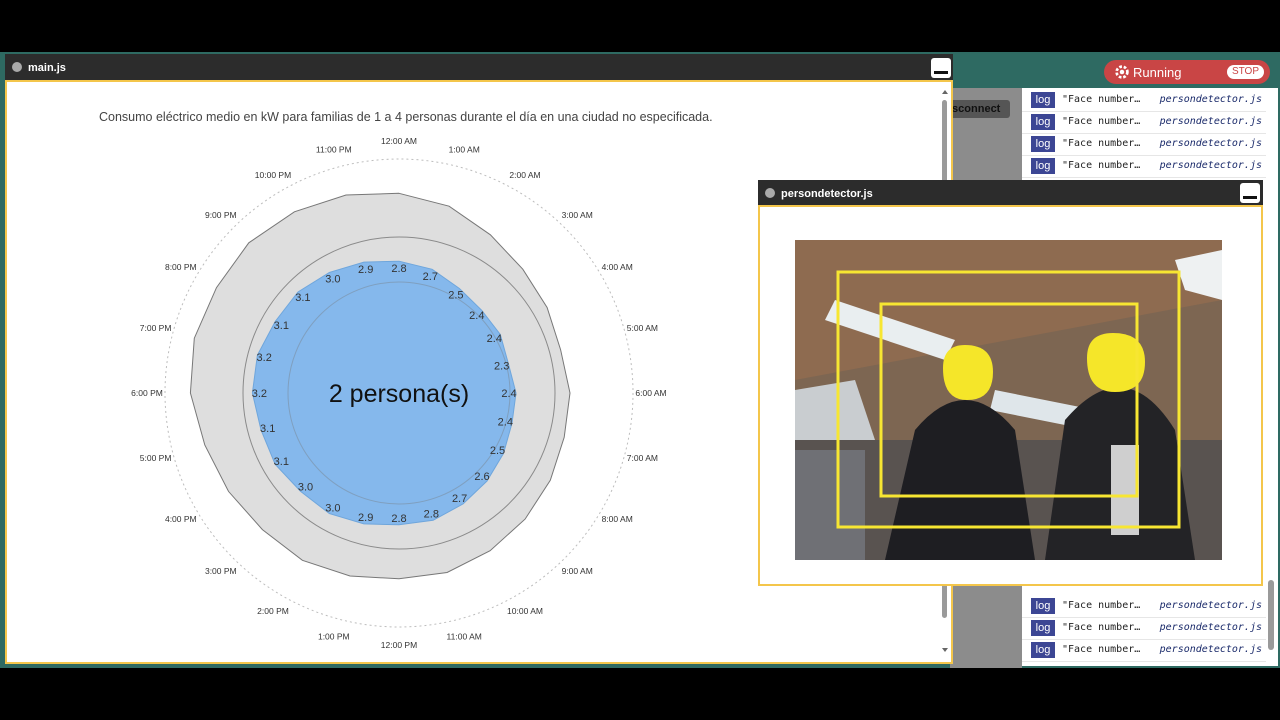 This screenshot has width=1280, height=720. Describe the element at coordinates (273, 175) in the screenshot. I see `hour-tick-label: 10:00 PM` at that location.